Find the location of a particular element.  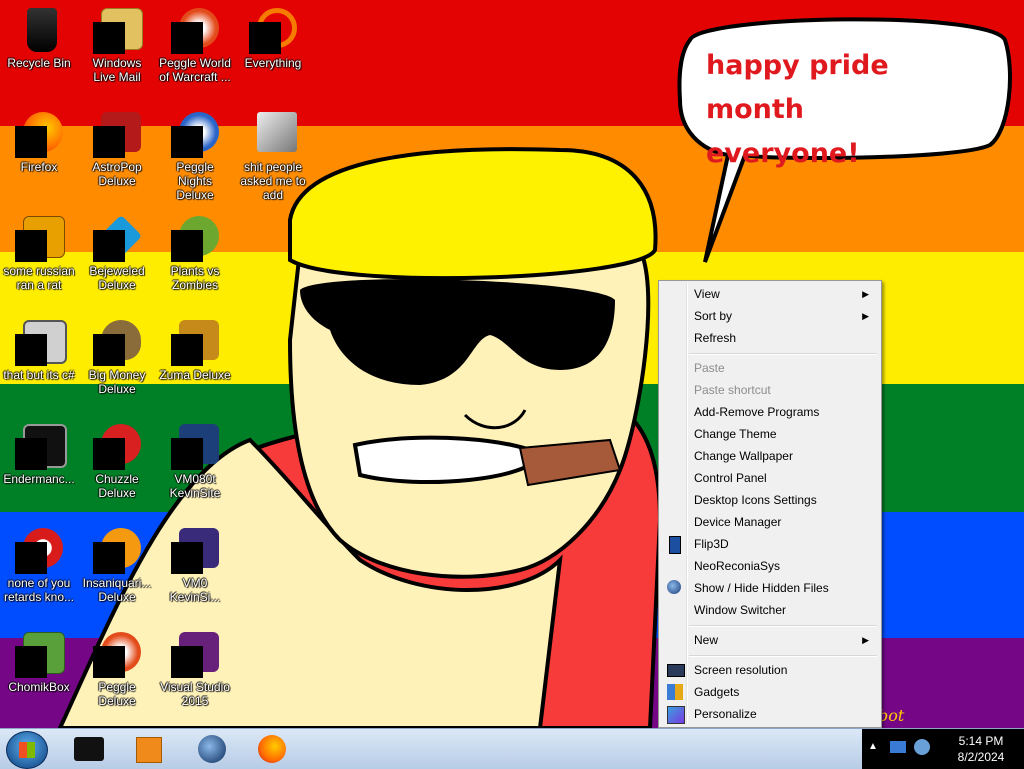

mail-icon is located at coordinates (118, 30).